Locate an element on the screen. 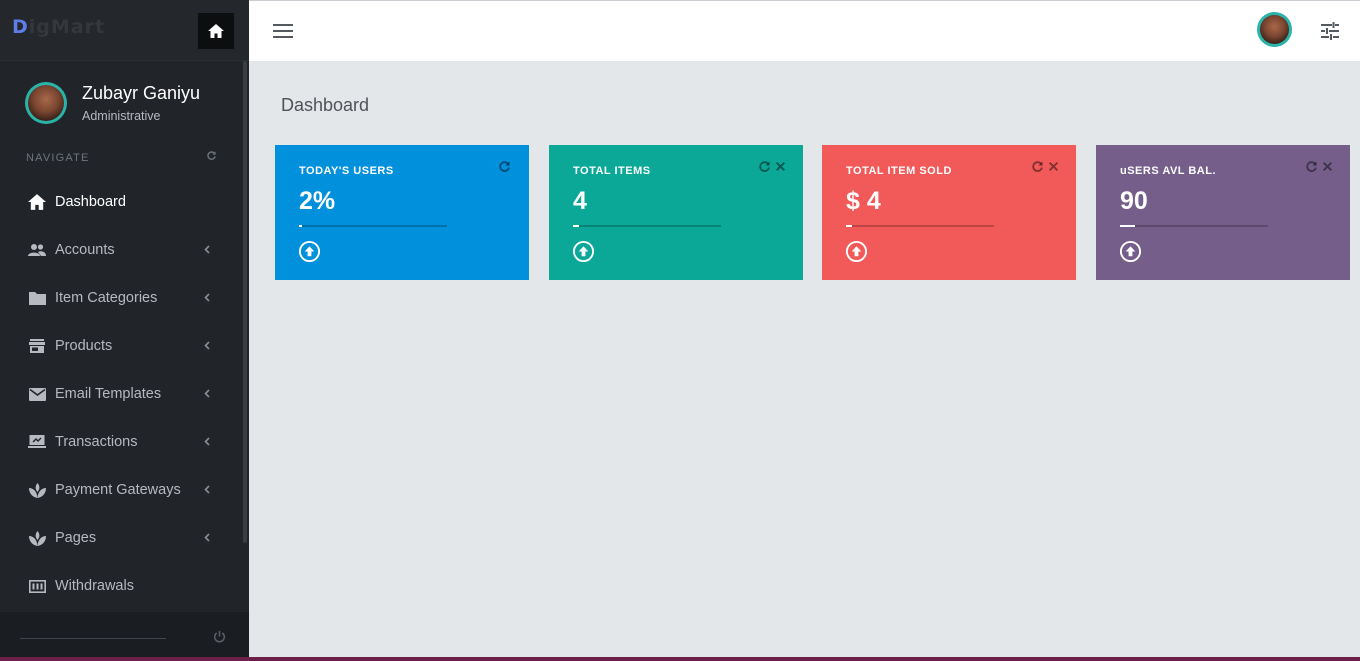 This screenshot has height=661, width=1360. logo-text: igMart is located at coordinates (67, 27).